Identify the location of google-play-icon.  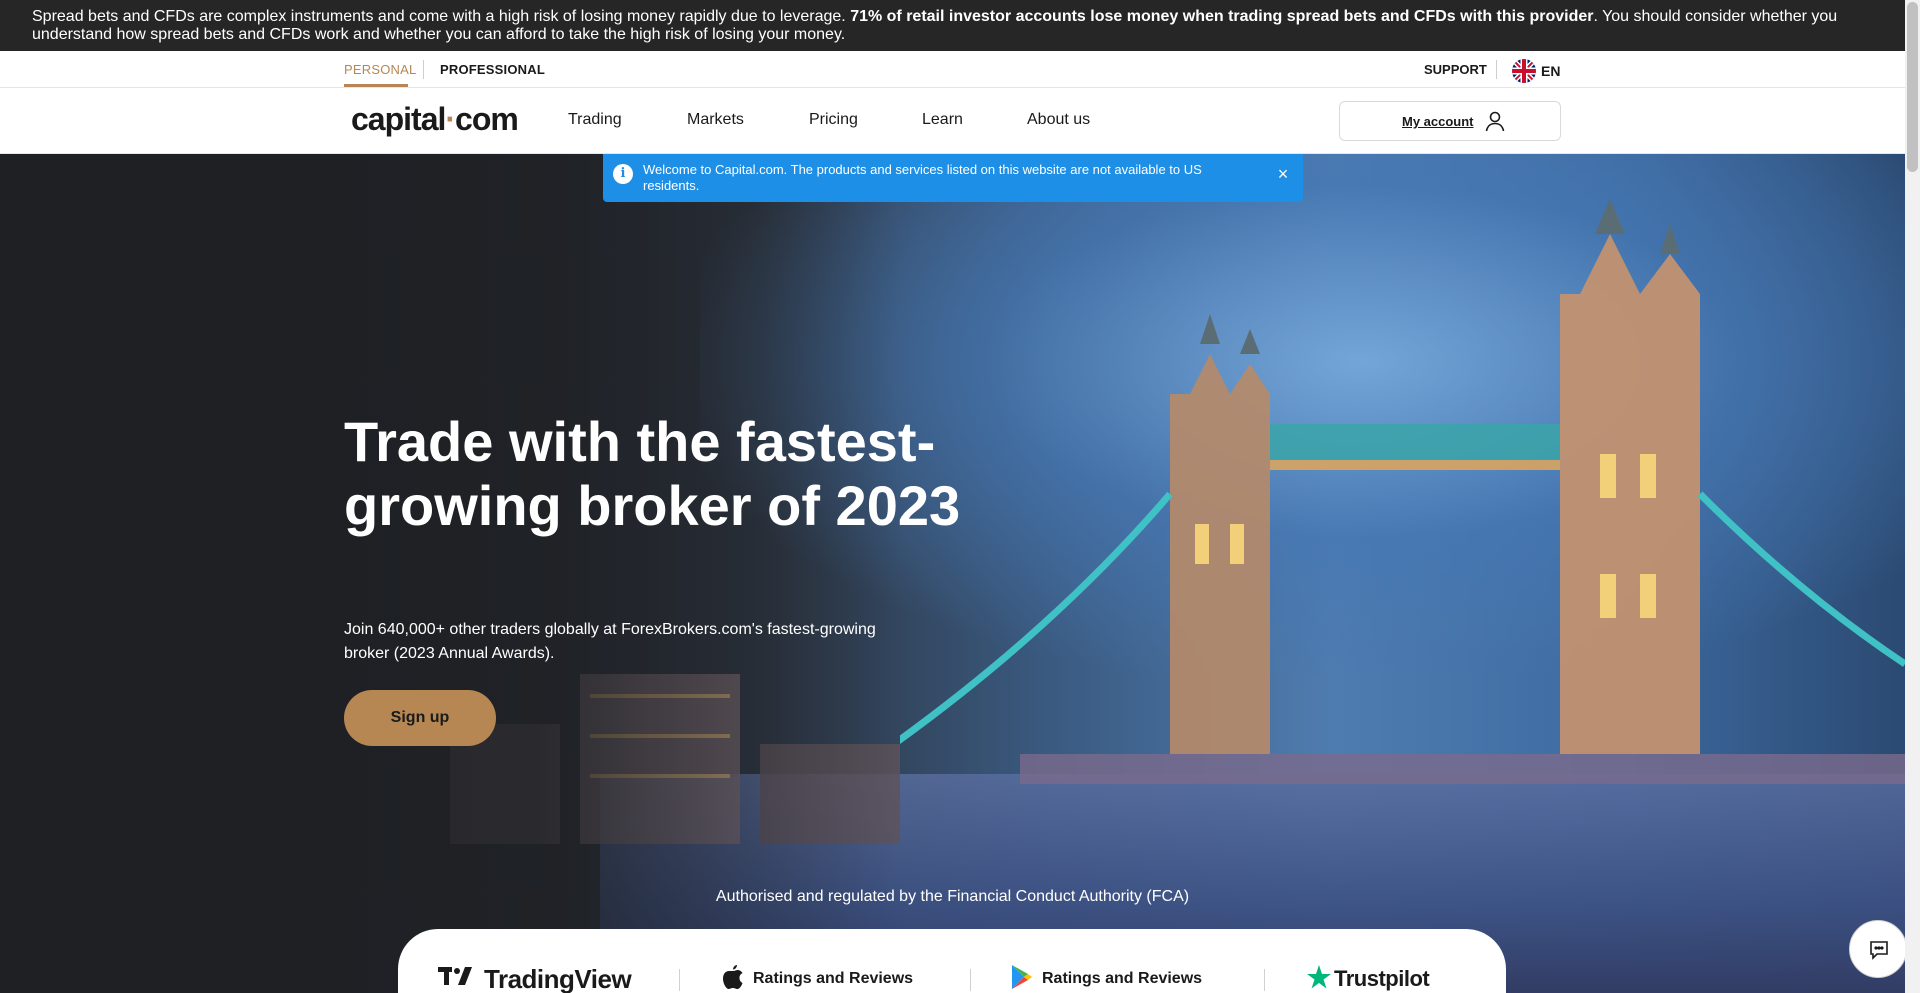
(1022, 978).